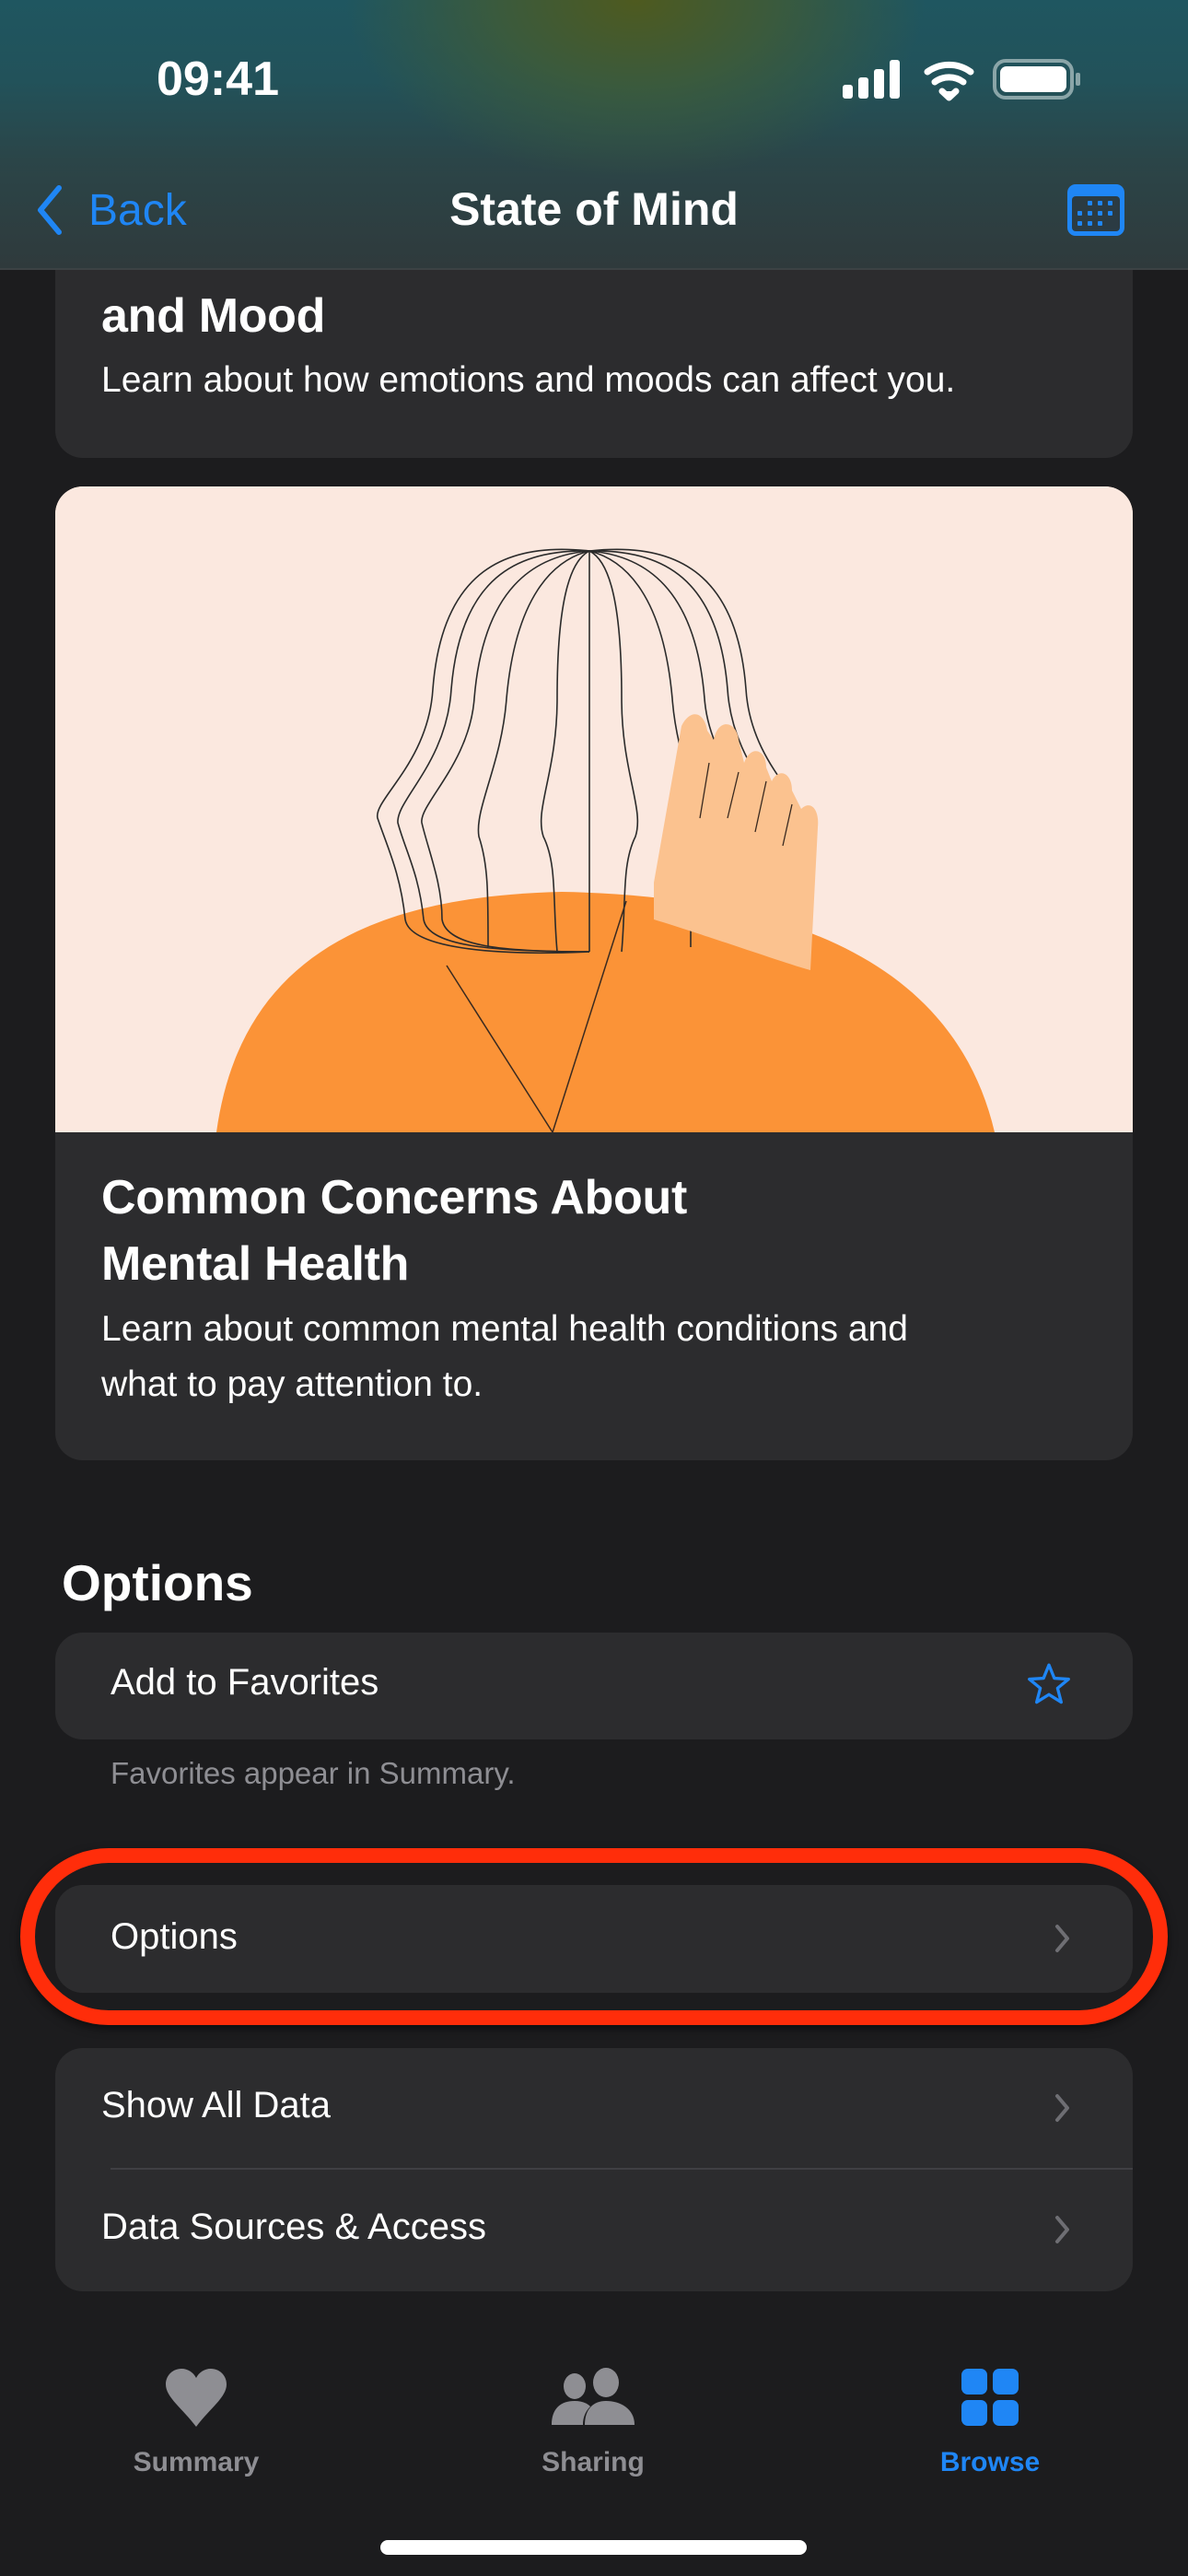 This screenshot has width=1188, height=2576. What do you see at coordinates (1036, 79) in the screenshot?
I see `battery-icon` at bounding box center [1036, 79].